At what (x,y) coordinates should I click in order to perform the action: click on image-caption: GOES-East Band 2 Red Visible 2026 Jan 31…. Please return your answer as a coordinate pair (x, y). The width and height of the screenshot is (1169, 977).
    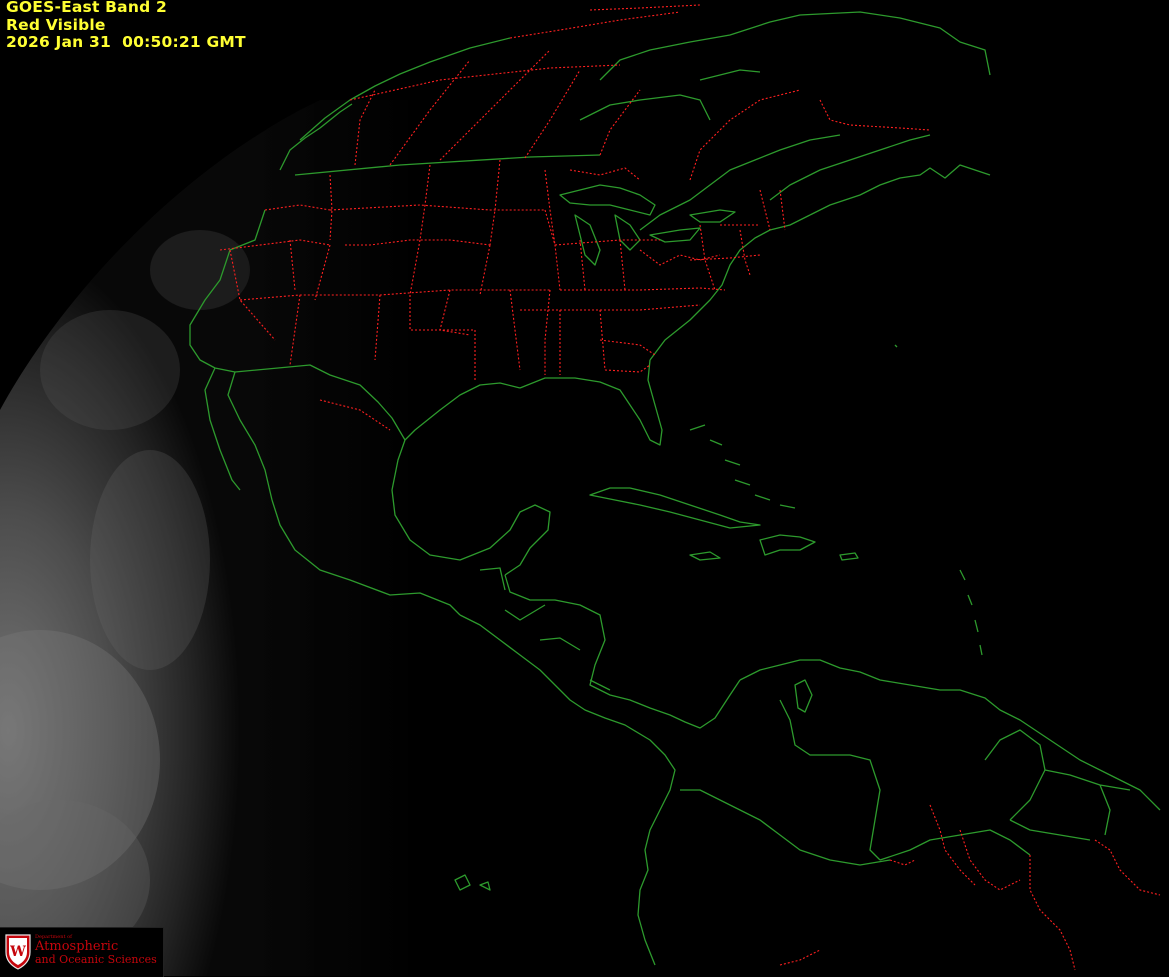
    Looking at the image, I should click on (126, 26).